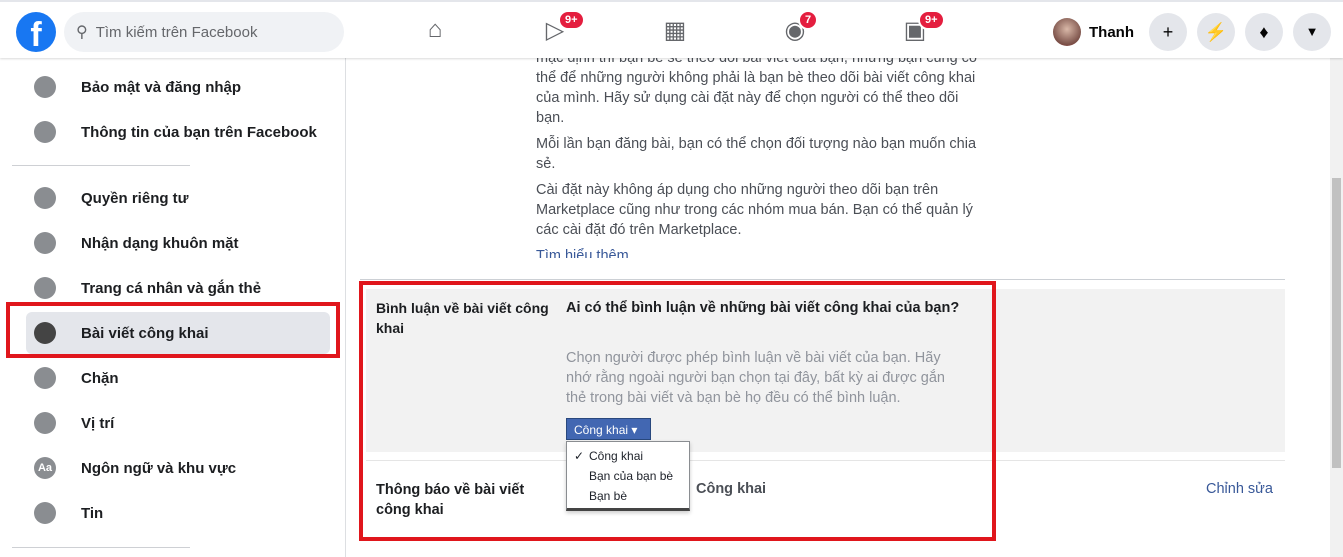 This screenshot has width=1343, height=557. I want to click on scrollbar-thumb, so click(1336, 323).